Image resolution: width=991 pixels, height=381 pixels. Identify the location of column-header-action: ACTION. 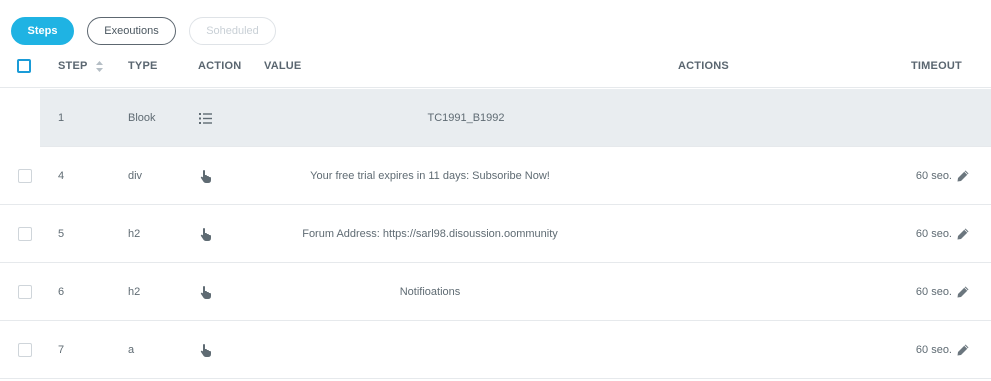
(220, 66).